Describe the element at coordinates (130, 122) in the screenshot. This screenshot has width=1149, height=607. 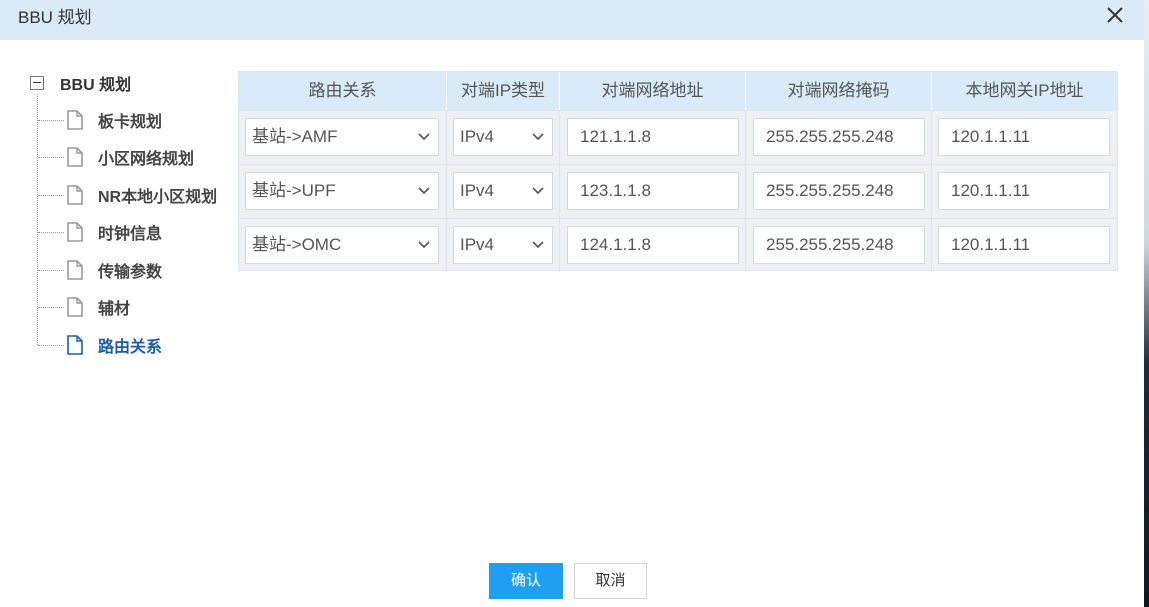
I see `tree-item-label: 板卡规划` at that location.